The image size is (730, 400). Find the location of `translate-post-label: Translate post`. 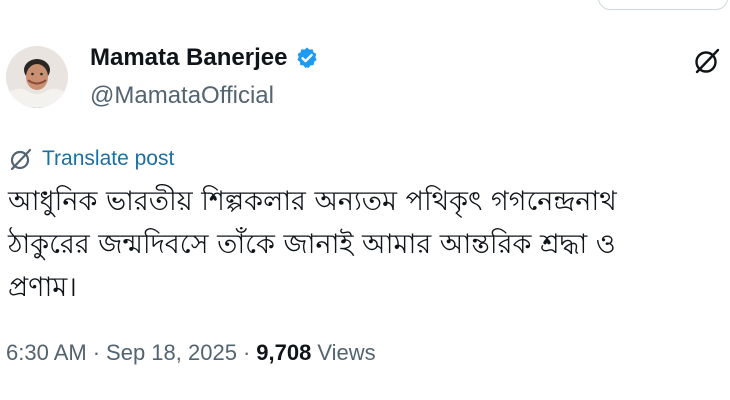

translate-post-label: Translate post is located at coordinates (108, 159).